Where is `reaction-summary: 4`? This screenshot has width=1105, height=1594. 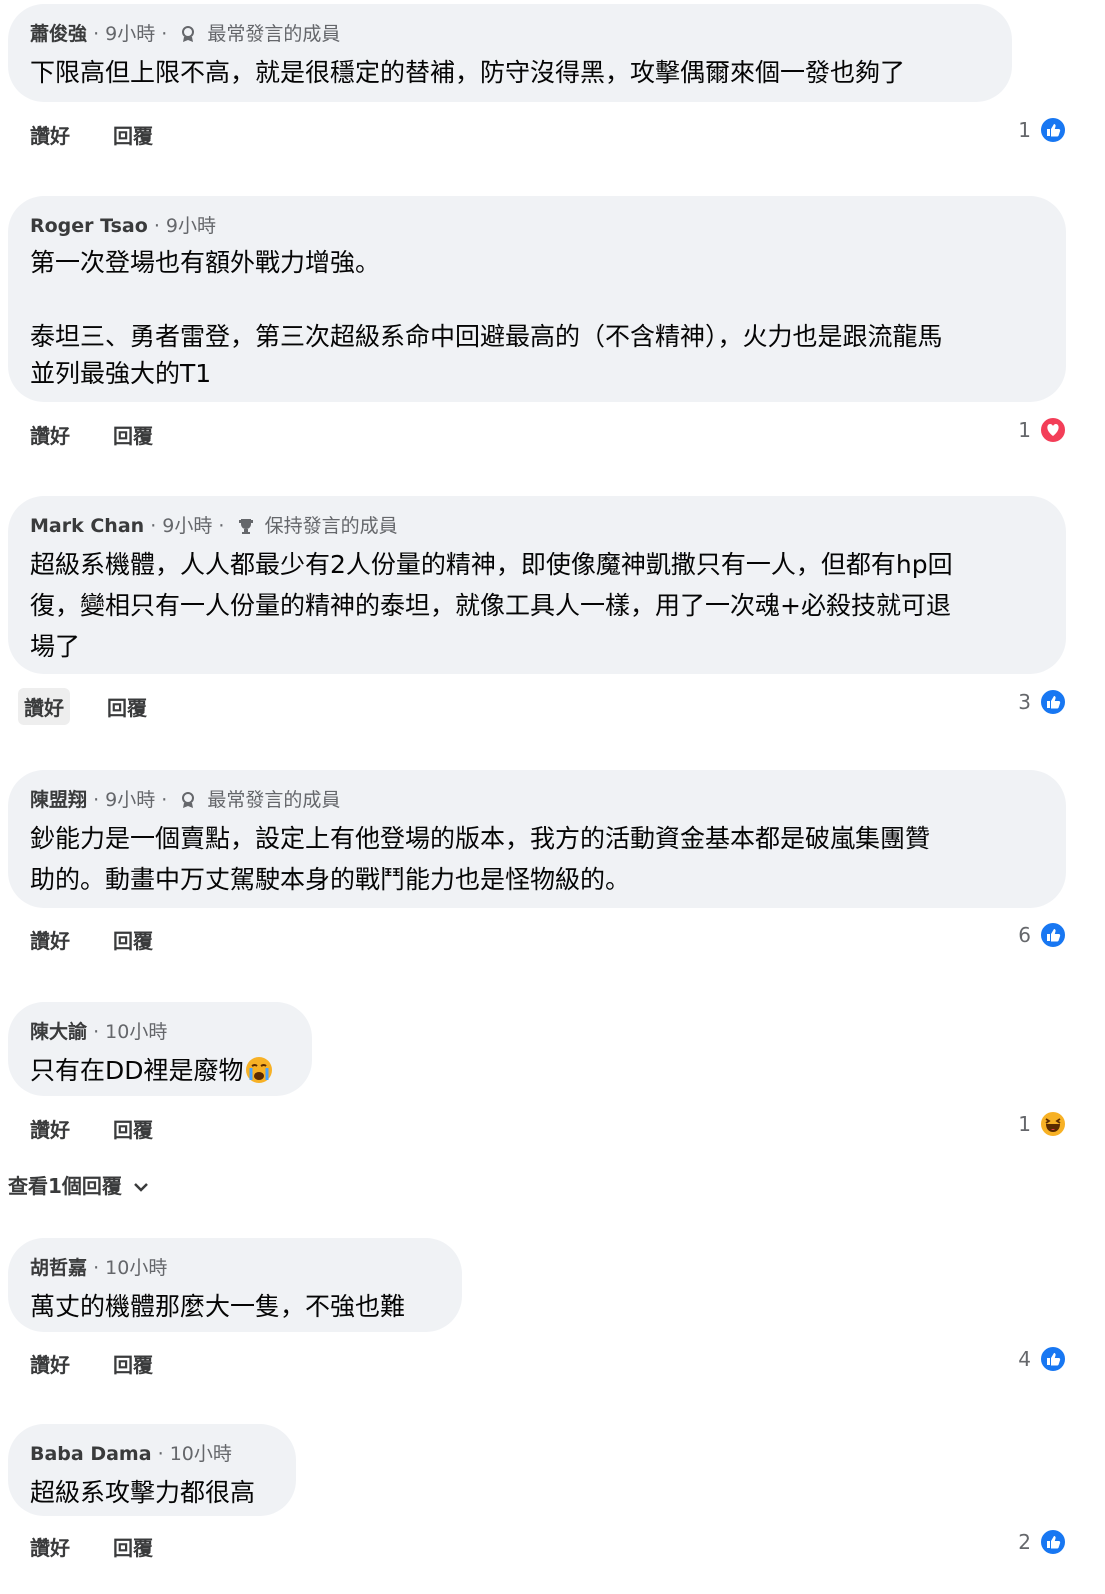
reaction-summary: 4 is located at coordinates (1042, 1359).